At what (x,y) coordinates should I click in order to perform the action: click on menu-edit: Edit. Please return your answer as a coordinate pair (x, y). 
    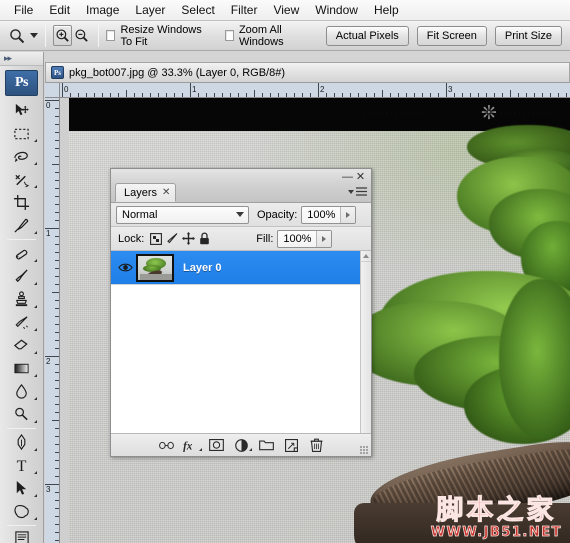
    Looking at the image, I should click on (59, 10).